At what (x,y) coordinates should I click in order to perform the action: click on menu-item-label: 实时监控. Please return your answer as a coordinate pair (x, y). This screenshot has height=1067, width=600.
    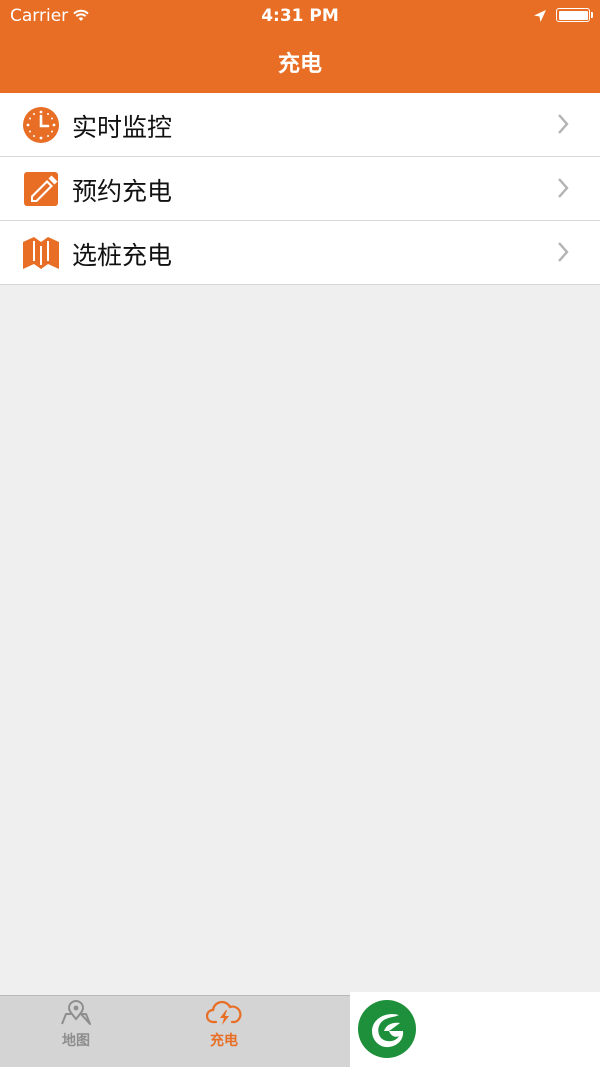
    Looking at the image, I should click on (122, 127).